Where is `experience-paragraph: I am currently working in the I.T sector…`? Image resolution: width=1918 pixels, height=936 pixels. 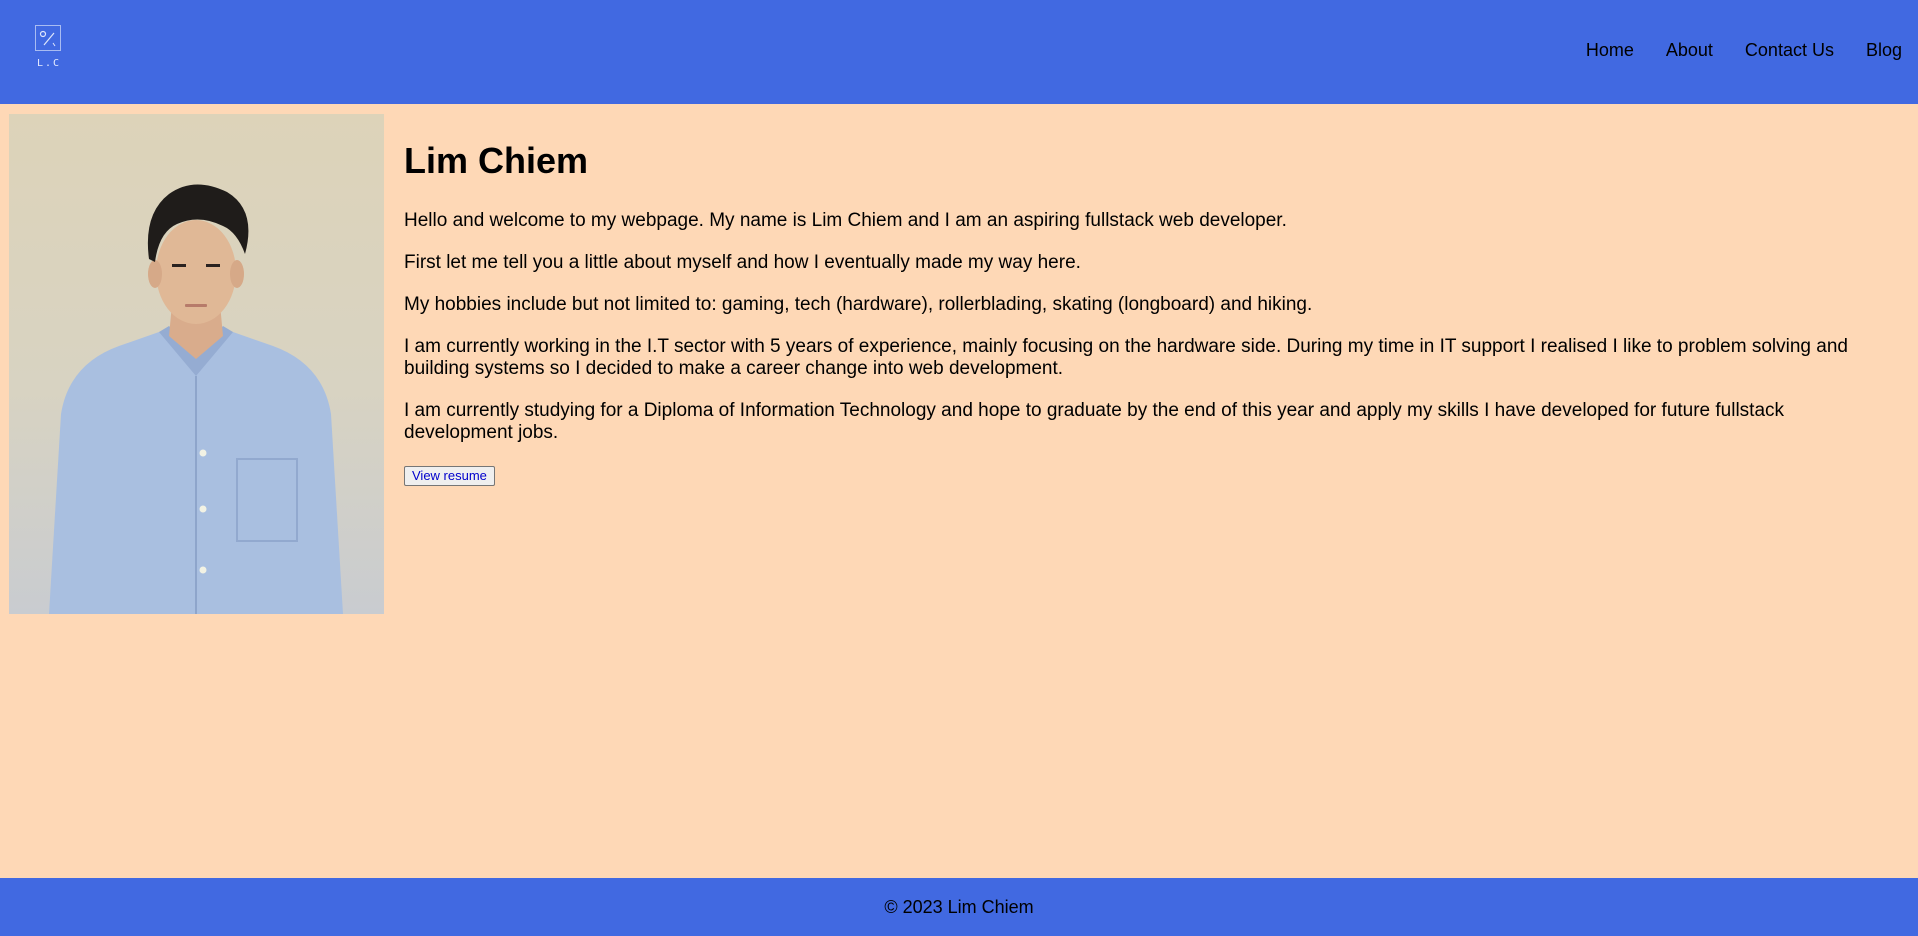
experience-paragraph: I am currently working in the I.T sector… is located at coordinates (1126, 357).